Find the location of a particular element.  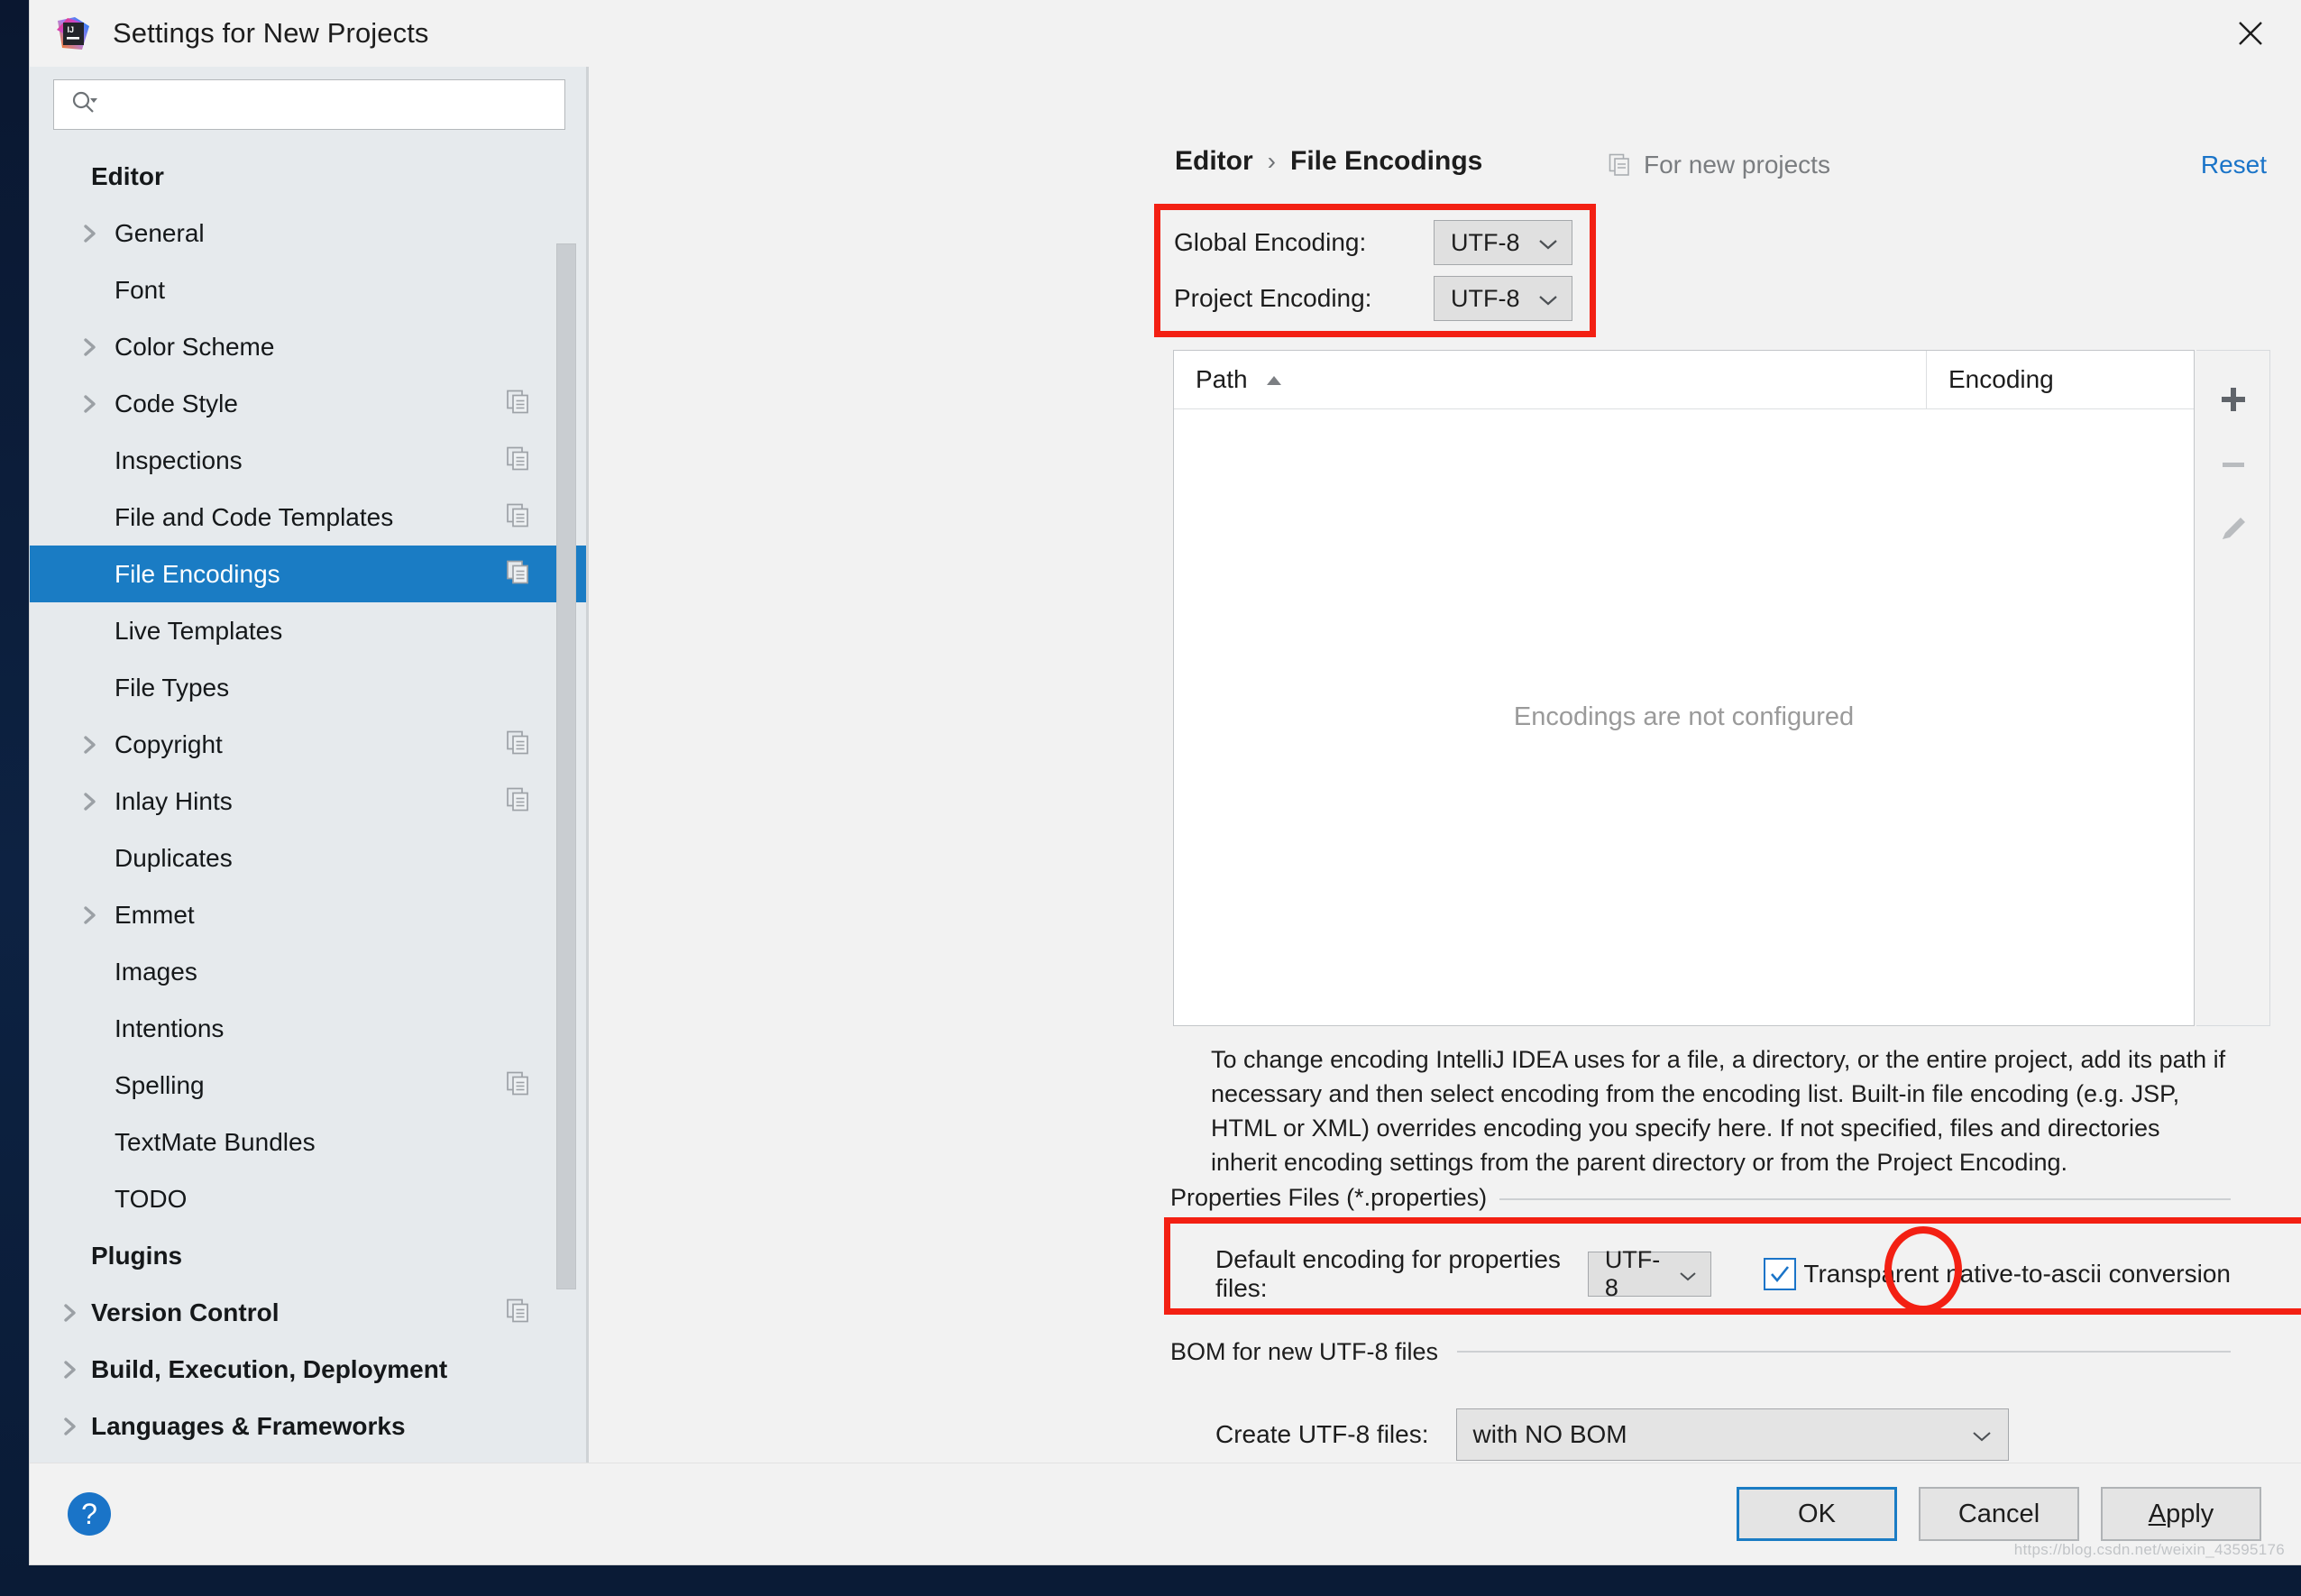

search-input is located at coordinates (335, 104).